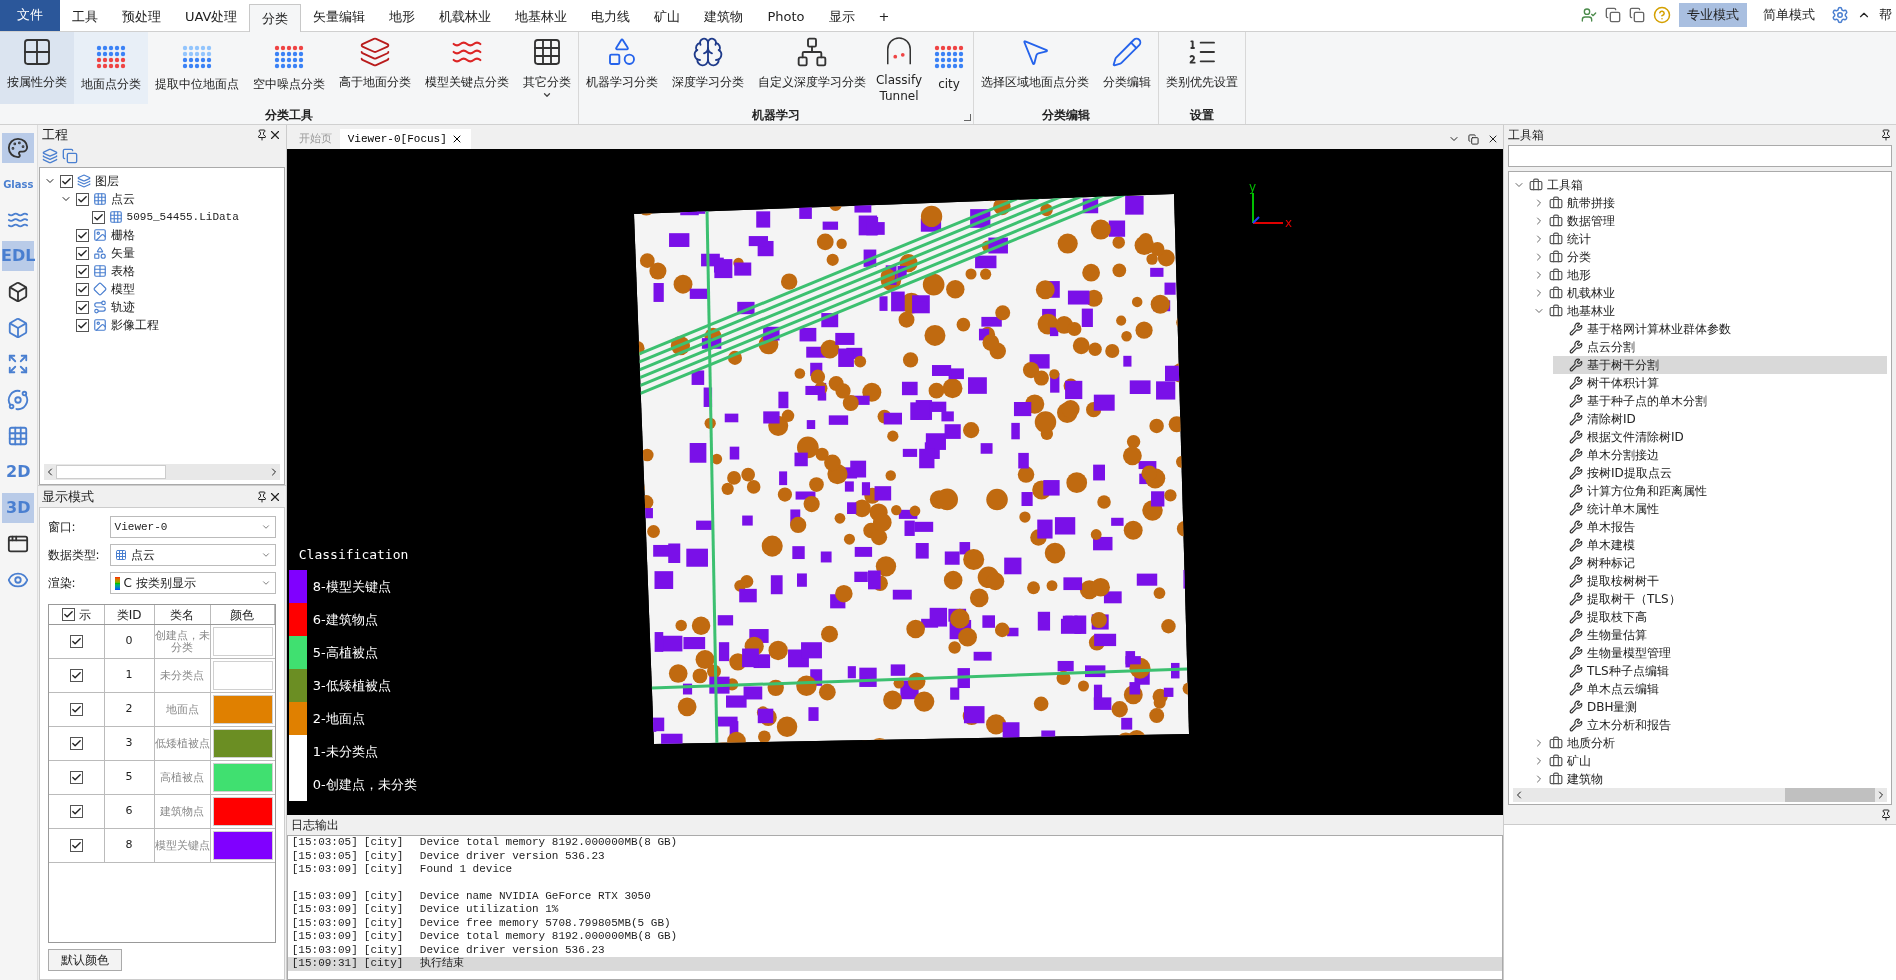  Describe the element at coordinates (122, 289) in the screenshot. I see `layer-label: 模型` at that location.